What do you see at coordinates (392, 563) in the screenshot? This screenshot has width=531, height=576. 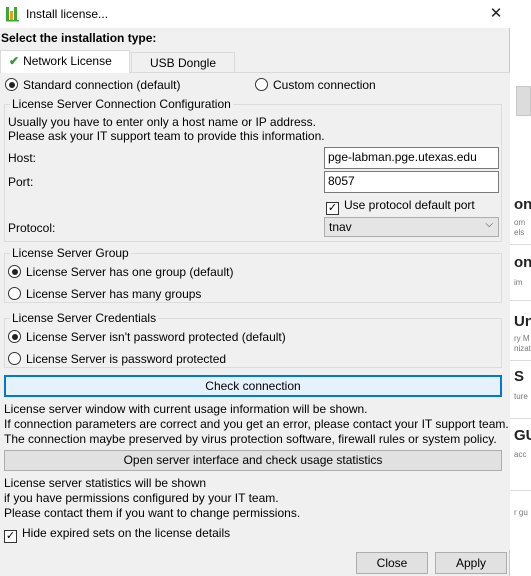 I see `close-button: Close` at bounding box center [392, 563].